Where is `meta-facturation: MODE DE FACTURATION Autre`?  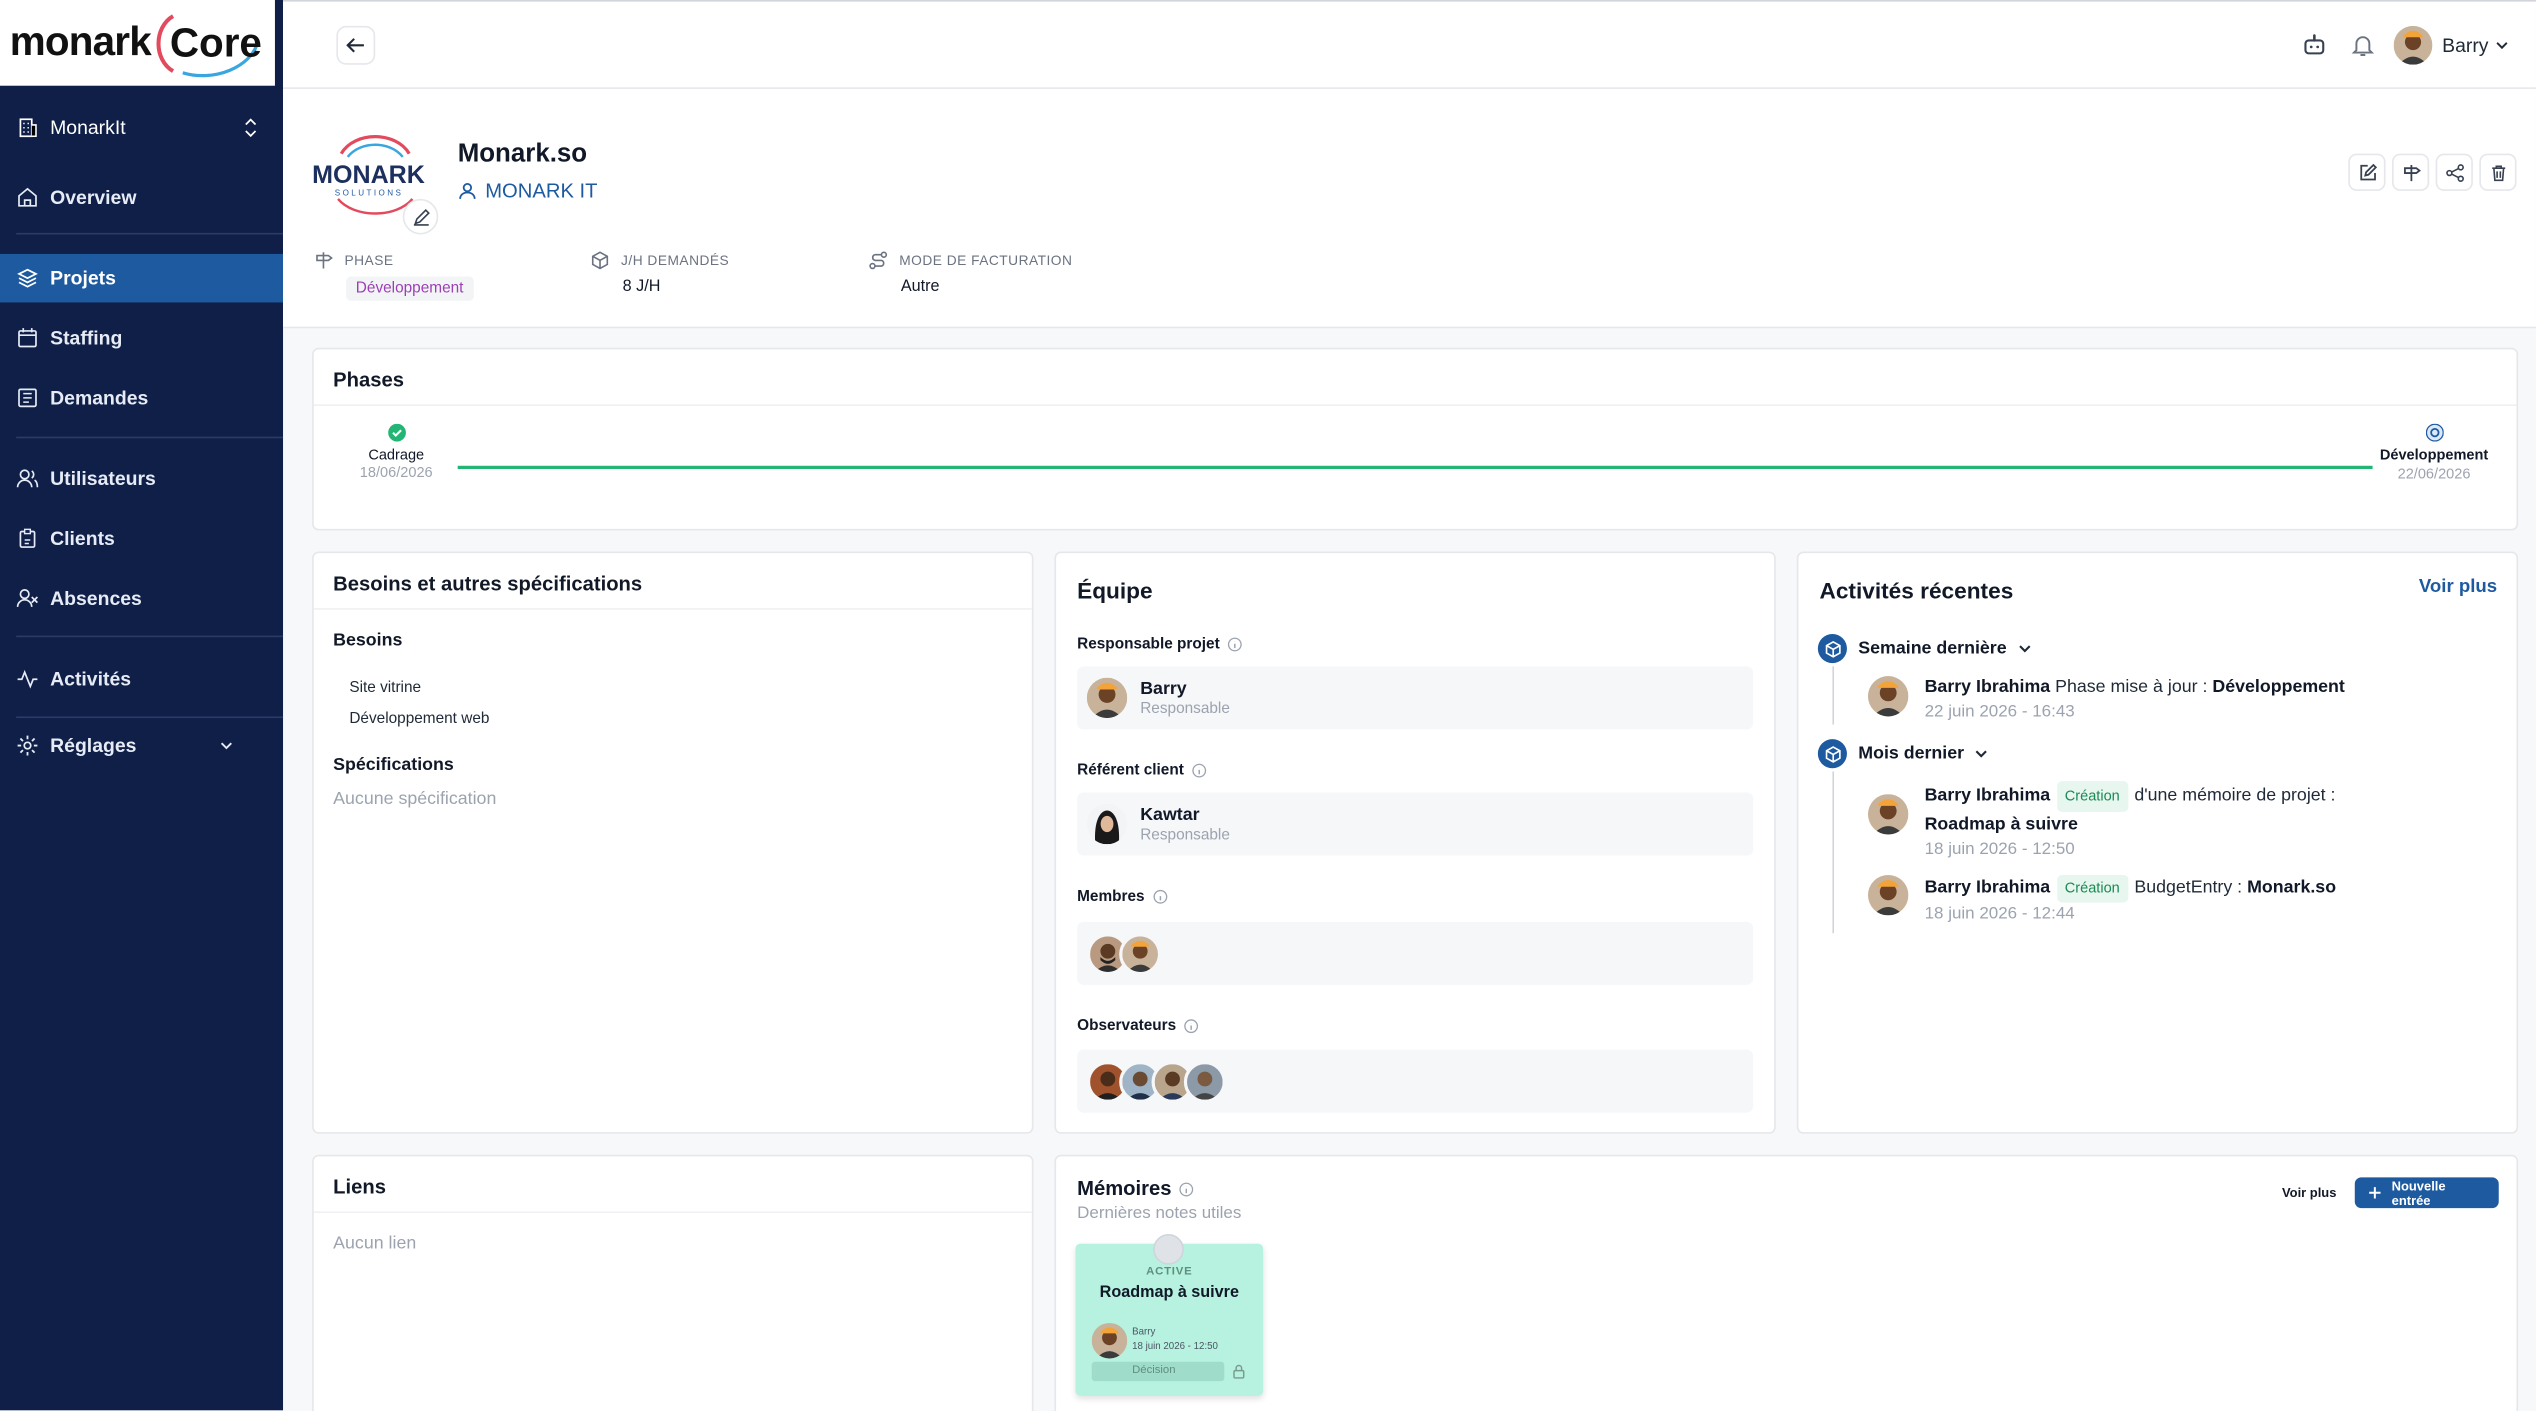
meta-facturation: MODE DE FACTURATION Autre is located at coordinates (970, 273).